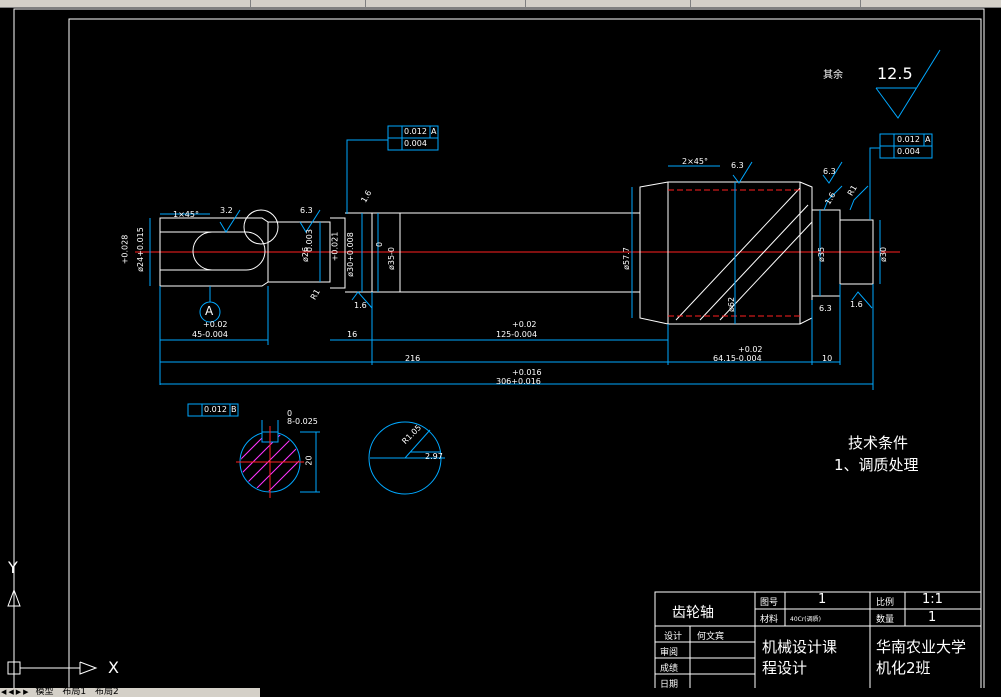 The width and height of the screenshot is (1001, 697). What do you see at coordinates (107, 692) in the screenshot?
I see `tab-layout2: 布局2` at bounding box center [107, 692].